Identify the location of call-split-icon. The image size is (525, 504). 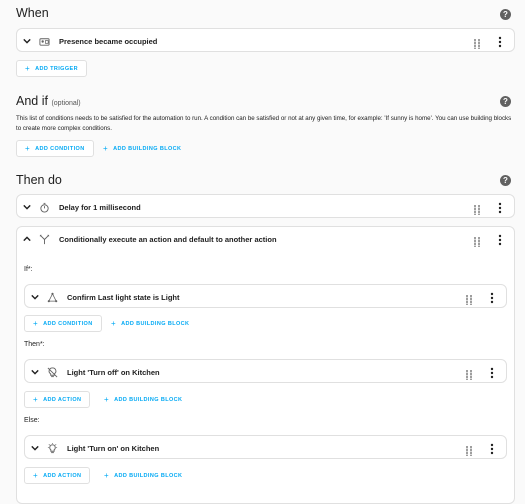
(44, 239).